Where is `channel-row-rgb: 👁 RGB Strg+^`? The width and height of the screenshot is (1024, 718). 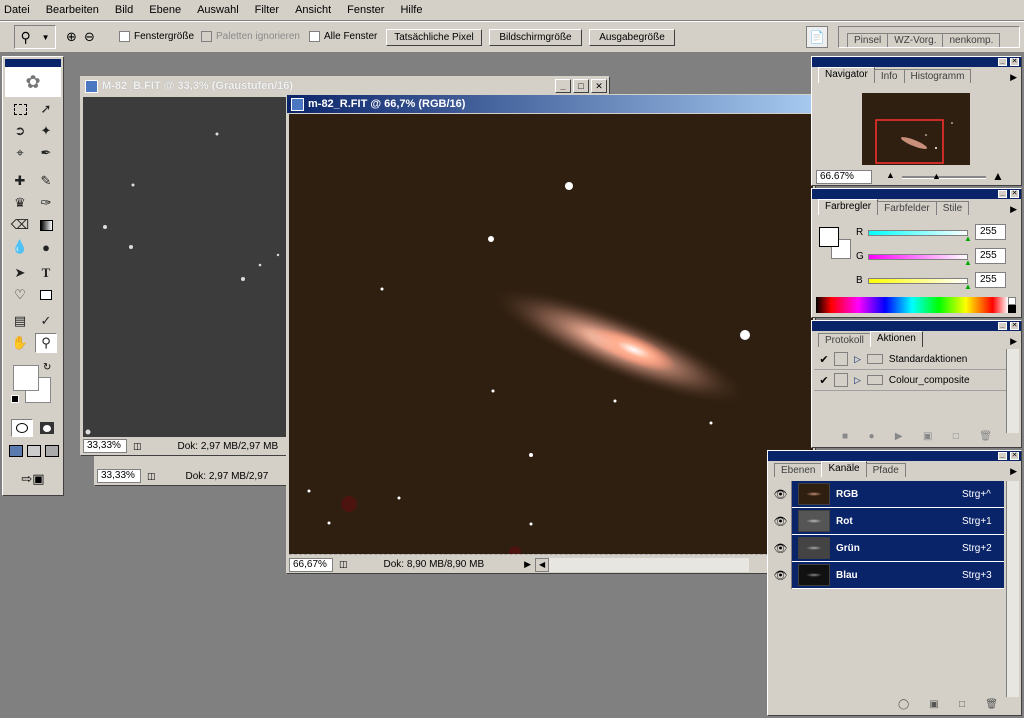 channel-row-rgb: 👁 RGB Strg+^ is located at coordinates (887, 494).